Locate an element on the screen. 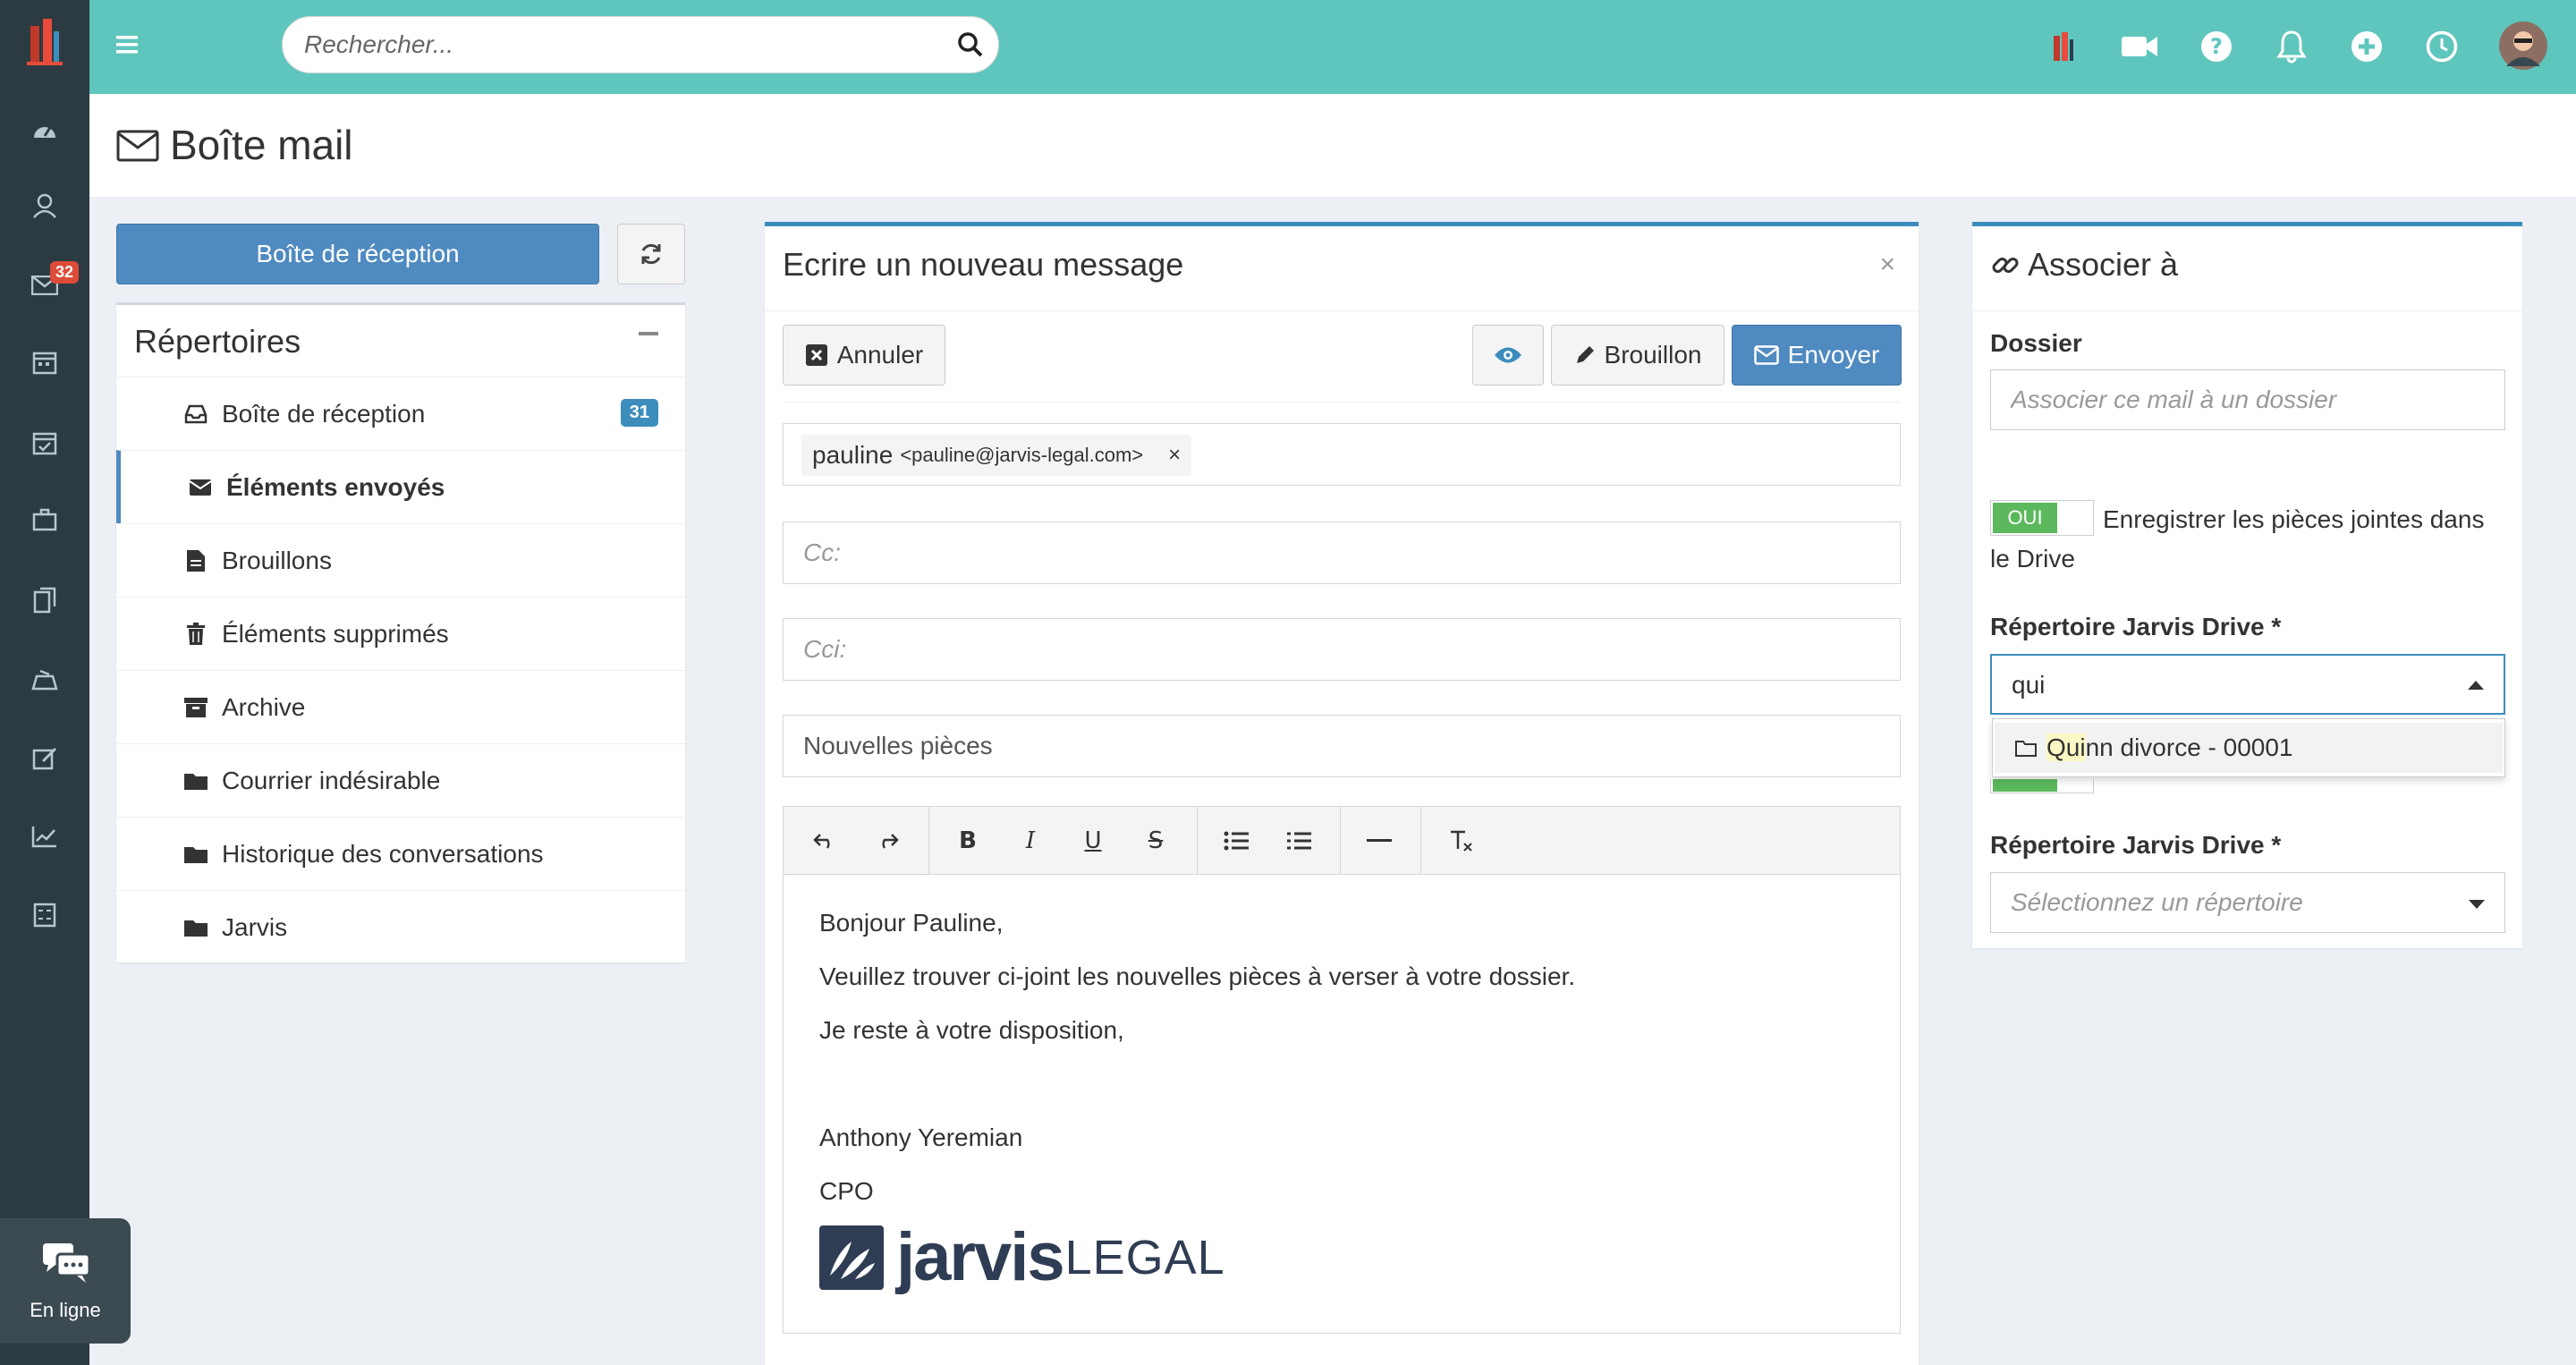 The width and height of the screenshot is (2576, 1365). chat-status-label: En ligne is located at coordinates (65, 1310).